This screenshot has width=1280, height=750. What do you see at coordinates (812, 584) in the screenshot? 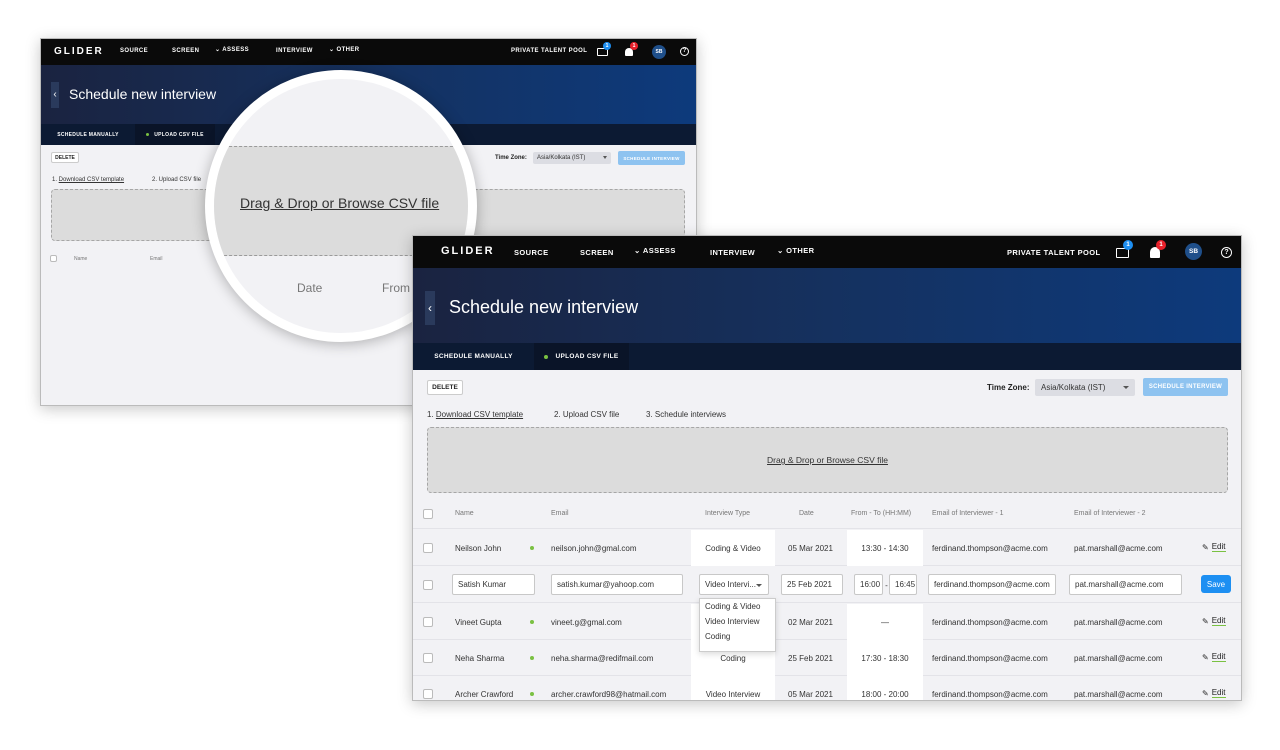
I see `date-input: 25 Feb 2021` at bounding box center [812, 584].